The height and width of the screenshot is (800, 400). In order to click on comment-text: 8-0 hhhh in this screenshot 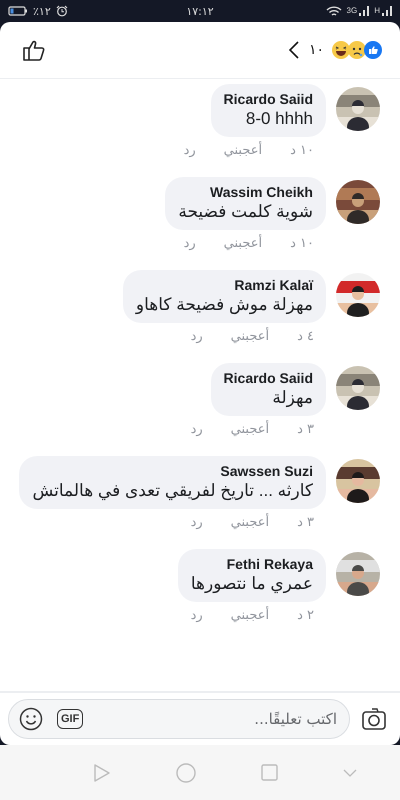, I will do `click(279, 119)`.